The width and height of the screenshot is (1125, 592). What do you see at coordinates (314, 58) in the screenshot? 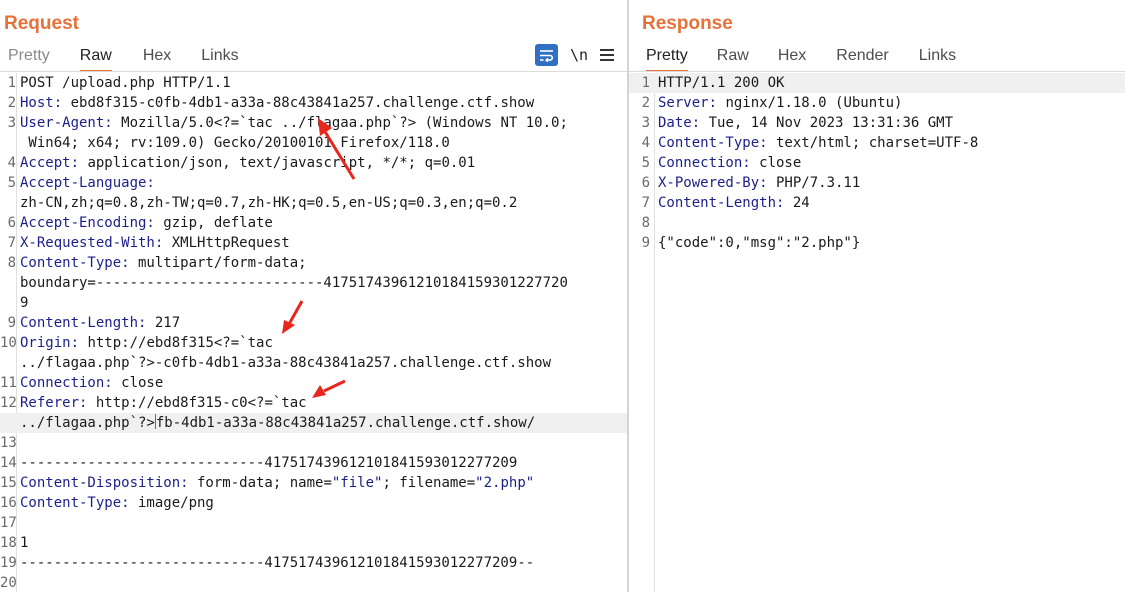
I see `request-tabs: Pretty Raw Hex Links` at bounding box center [314, 58].